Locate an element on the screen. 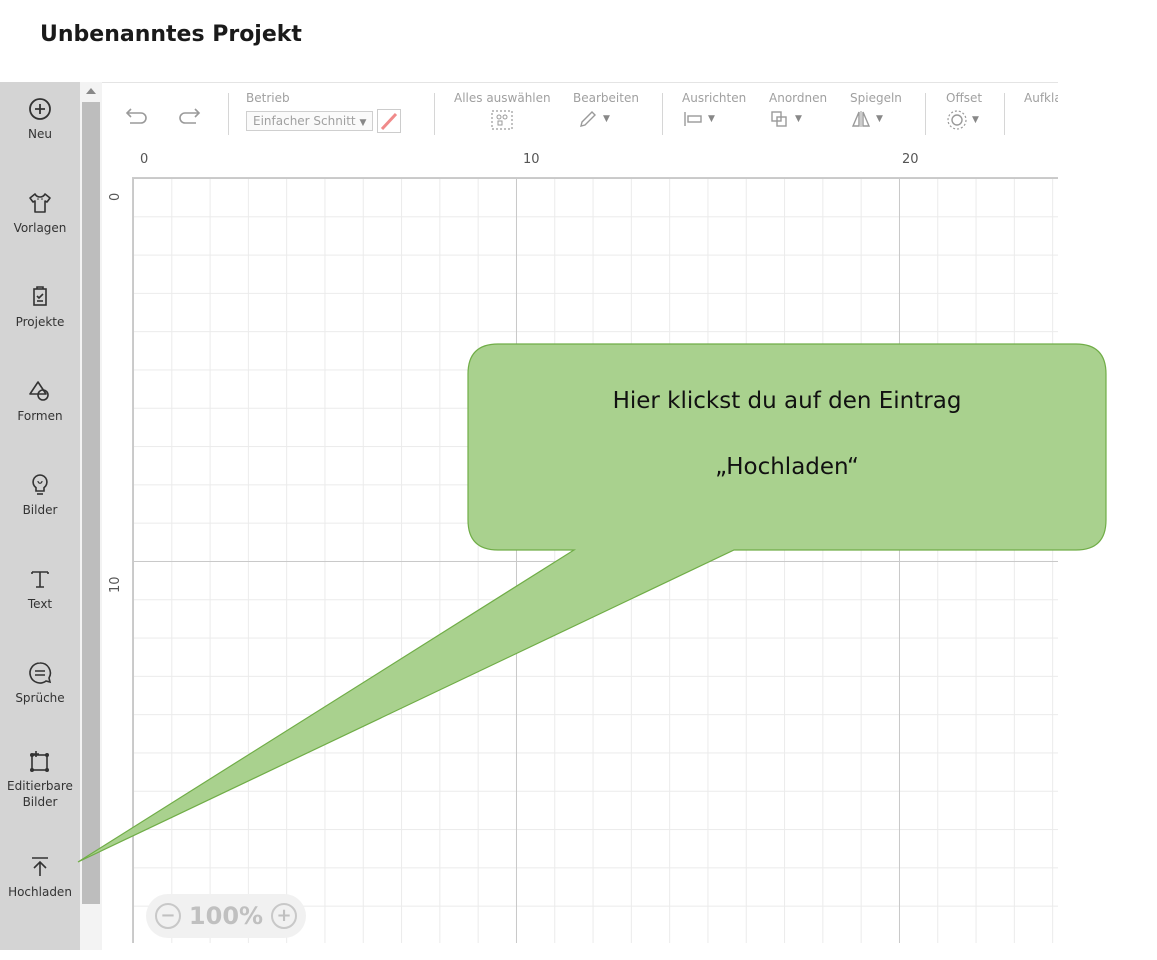  tshirt-icon is located at coordinates (40, 203).